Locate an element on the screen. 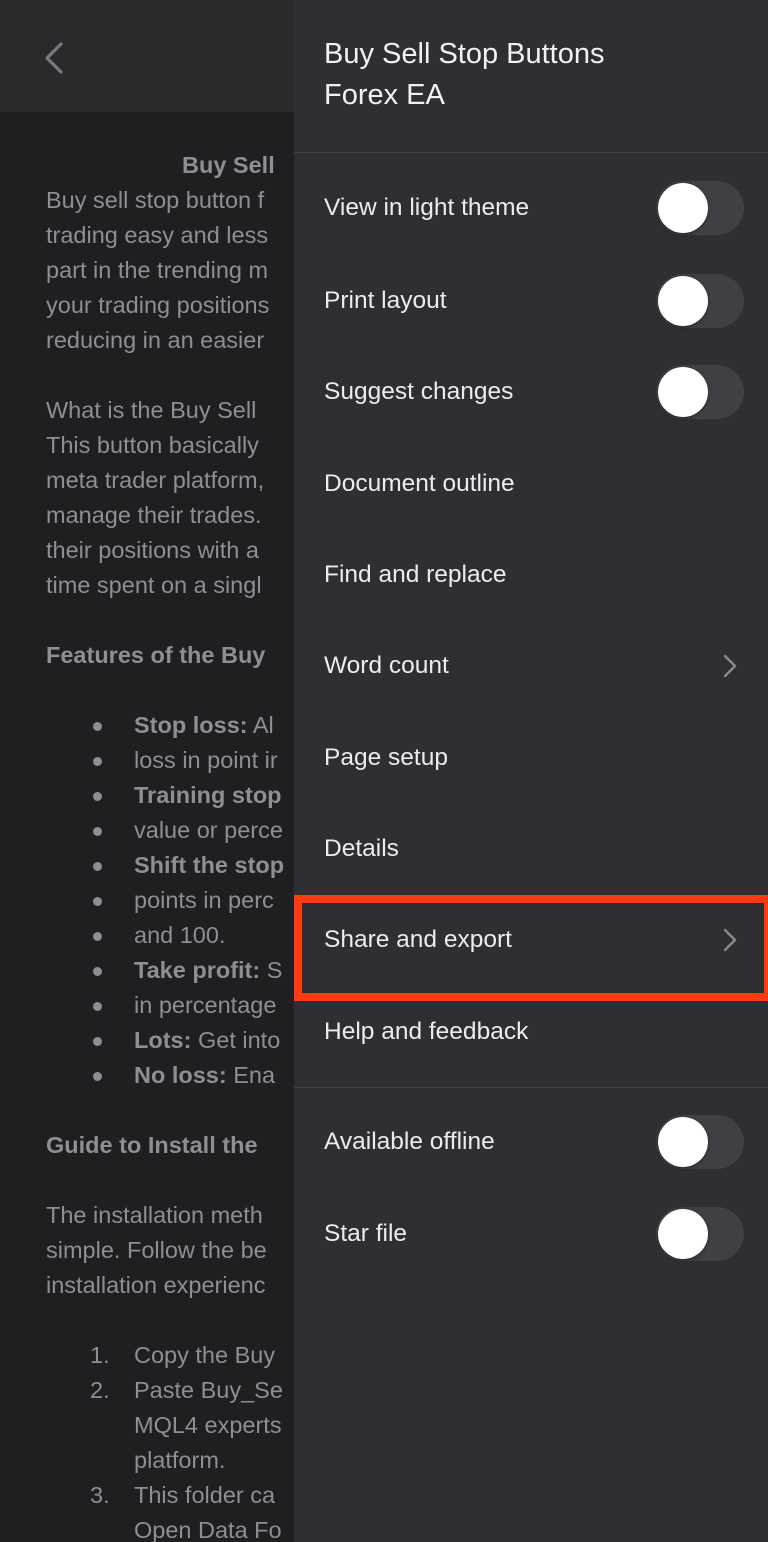 This screenshot has height=1542, width=768. menu-item-star-file: Star file is located at coordinates (531, 1234).